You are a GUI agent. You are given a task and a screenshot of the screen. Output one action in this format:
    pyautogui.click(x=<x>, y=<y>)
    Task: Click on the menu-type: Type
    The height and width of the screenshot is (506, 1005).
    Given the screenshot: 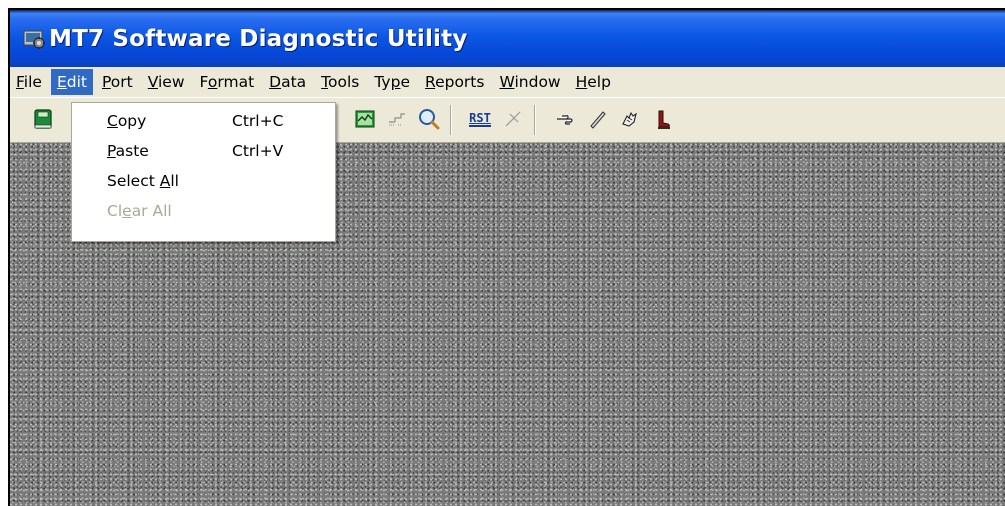 What is the action you would take?
    pyautogui.click(x=392, y=82)
    